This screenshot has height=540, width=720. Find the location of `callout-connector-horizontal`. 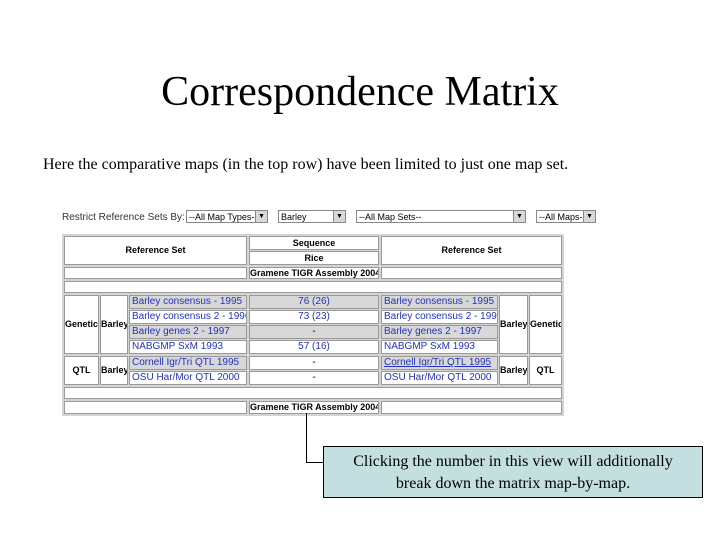

callout-connector-horizontal is located at coordinates (314, 462).